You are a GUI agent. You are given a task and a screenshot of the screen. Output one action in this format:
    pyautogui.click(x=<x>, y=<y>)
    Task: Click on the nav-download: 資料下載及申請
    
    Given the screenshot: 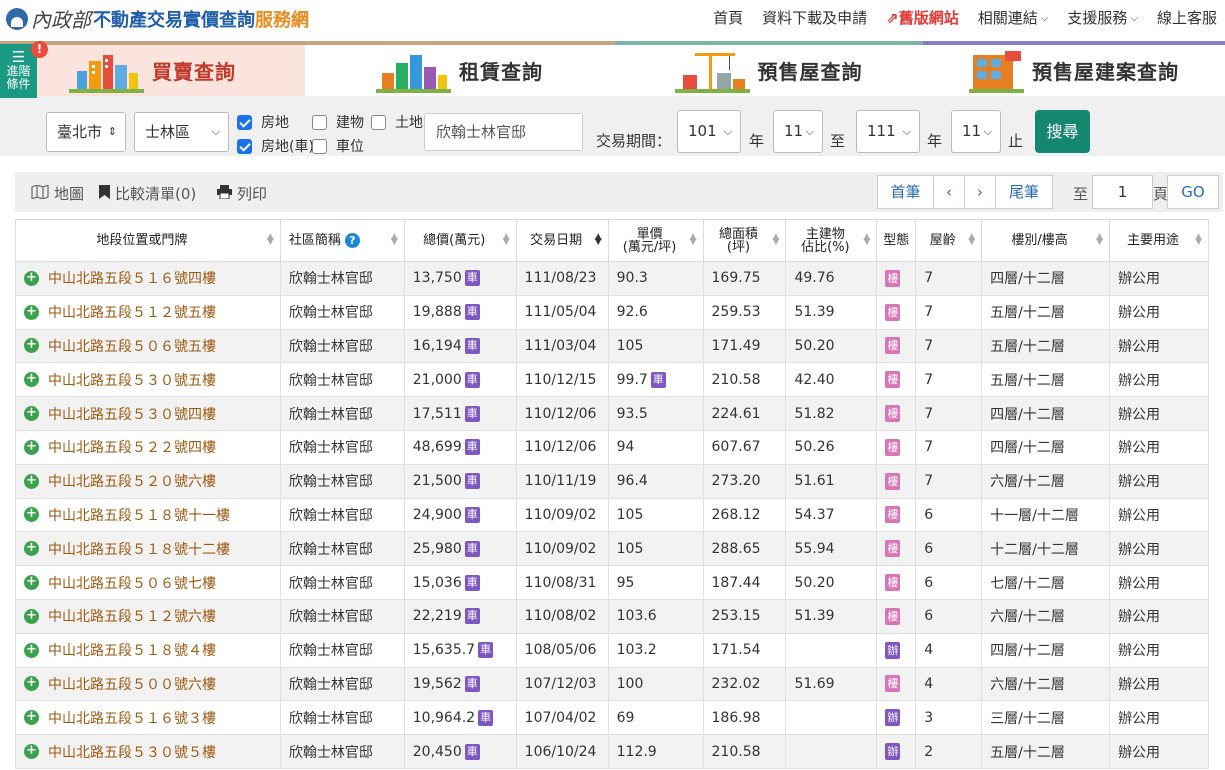 What is the action you would take?
    pyautogui.click(x=814, y=17)
    